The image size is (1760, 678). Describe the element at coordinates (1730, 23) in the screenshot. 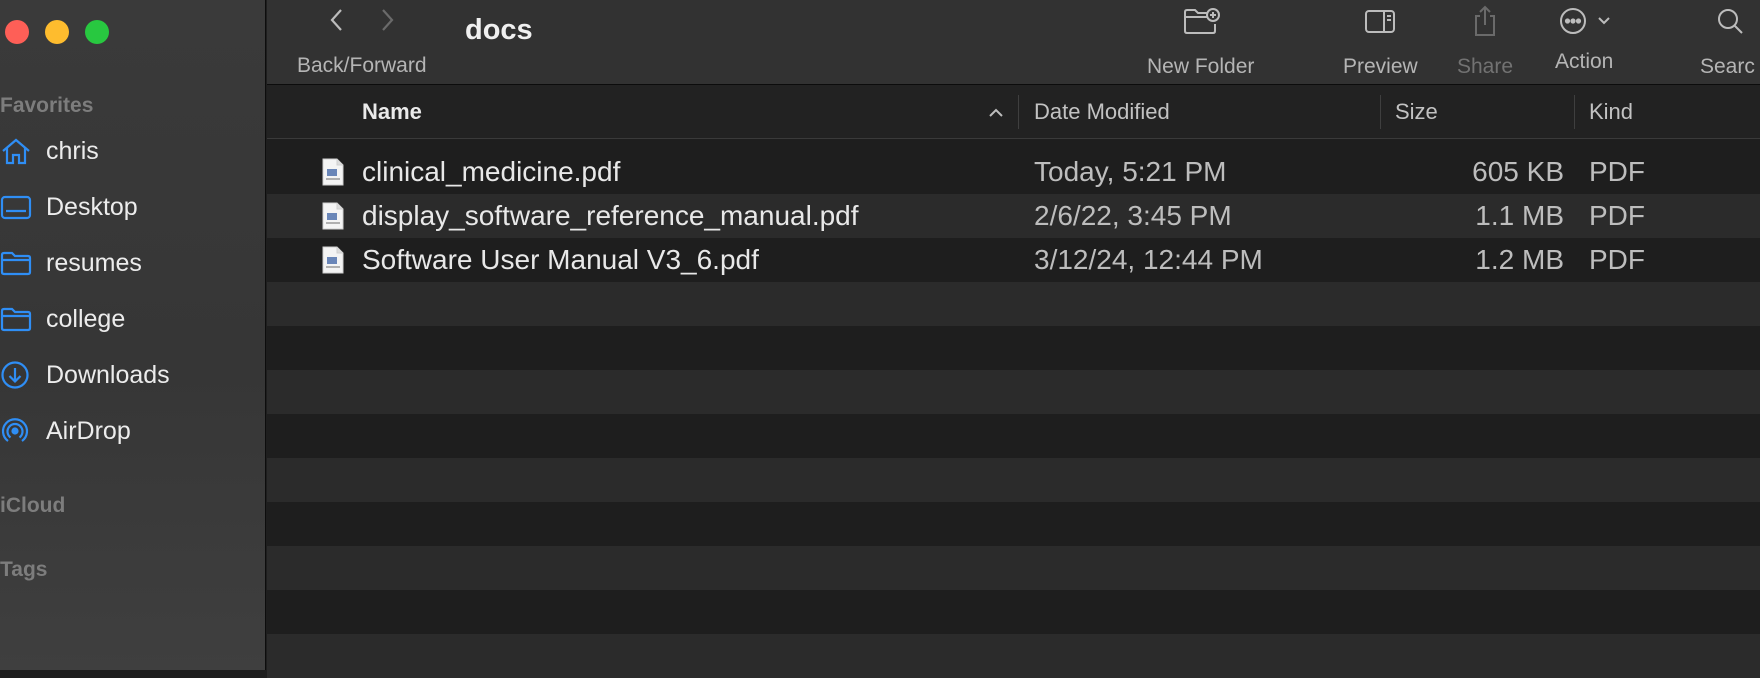

I see `search-icon` at that location.